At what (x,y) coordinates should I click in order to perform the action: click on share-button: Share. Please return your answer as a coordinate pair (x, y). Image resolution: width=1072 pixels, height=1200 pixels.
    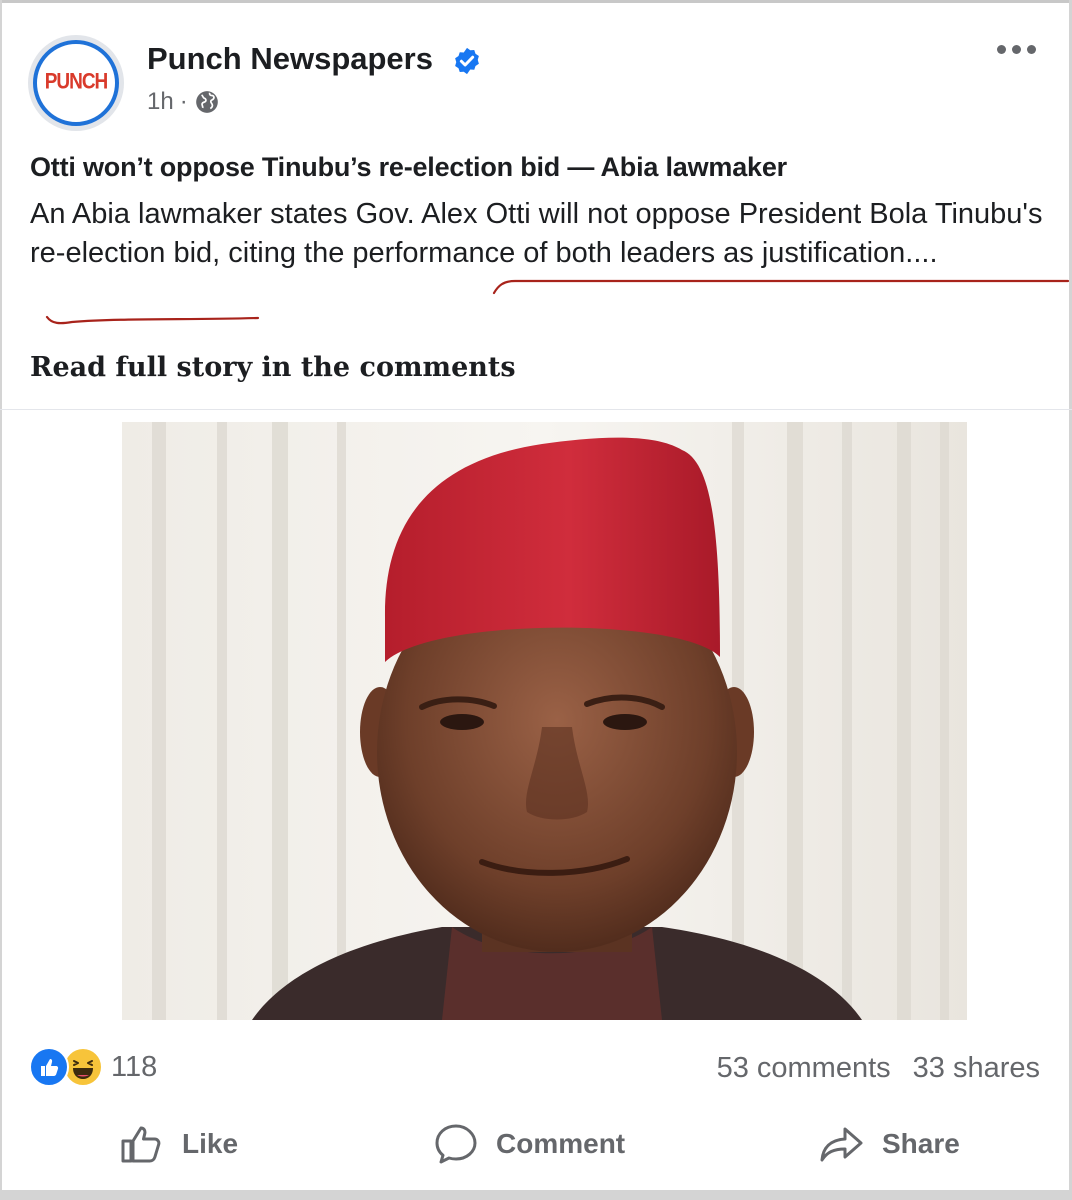
    Looking at the image, I should click on (889, 1144).